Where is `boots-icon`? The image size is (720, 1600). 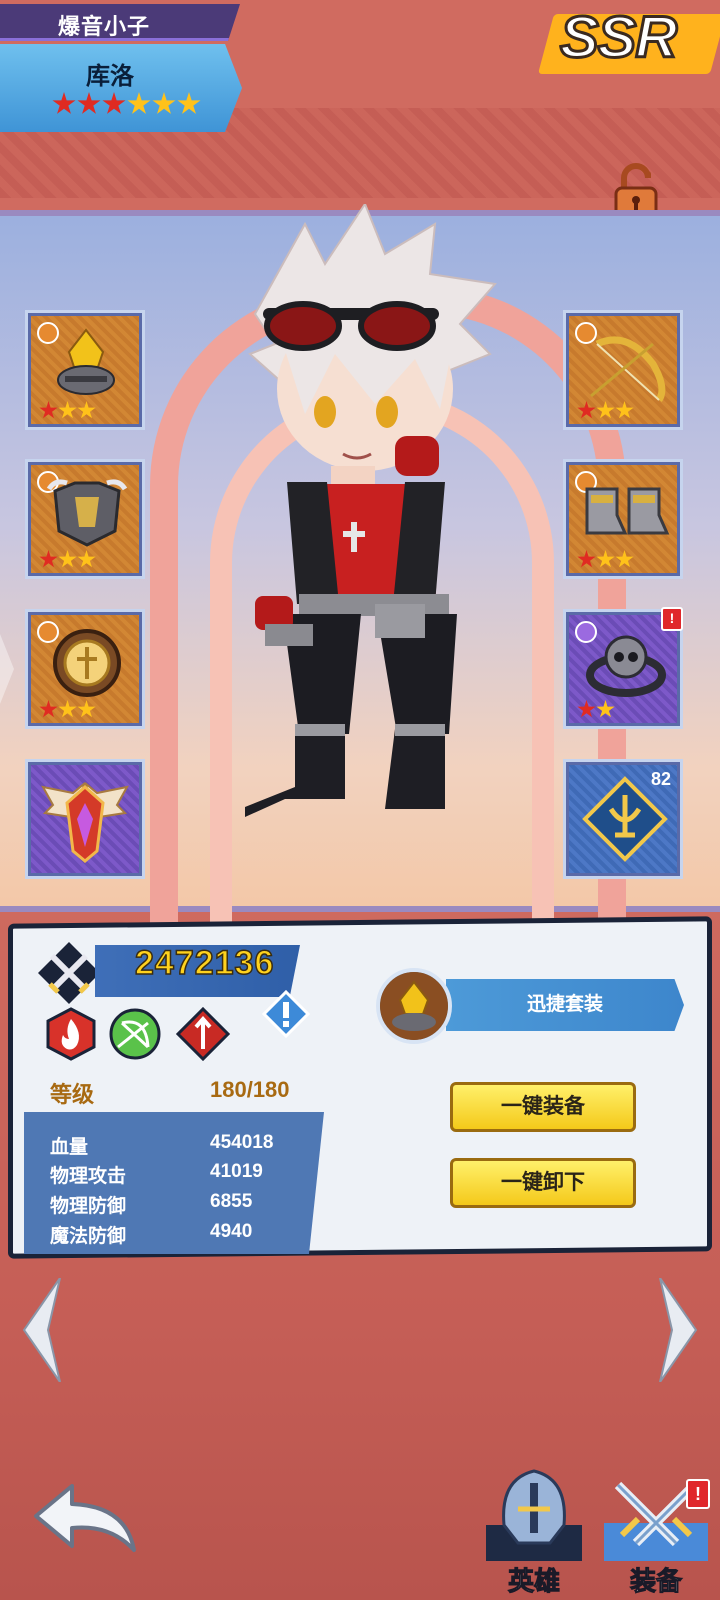 boots-icon is located at coordinates (627, 511).